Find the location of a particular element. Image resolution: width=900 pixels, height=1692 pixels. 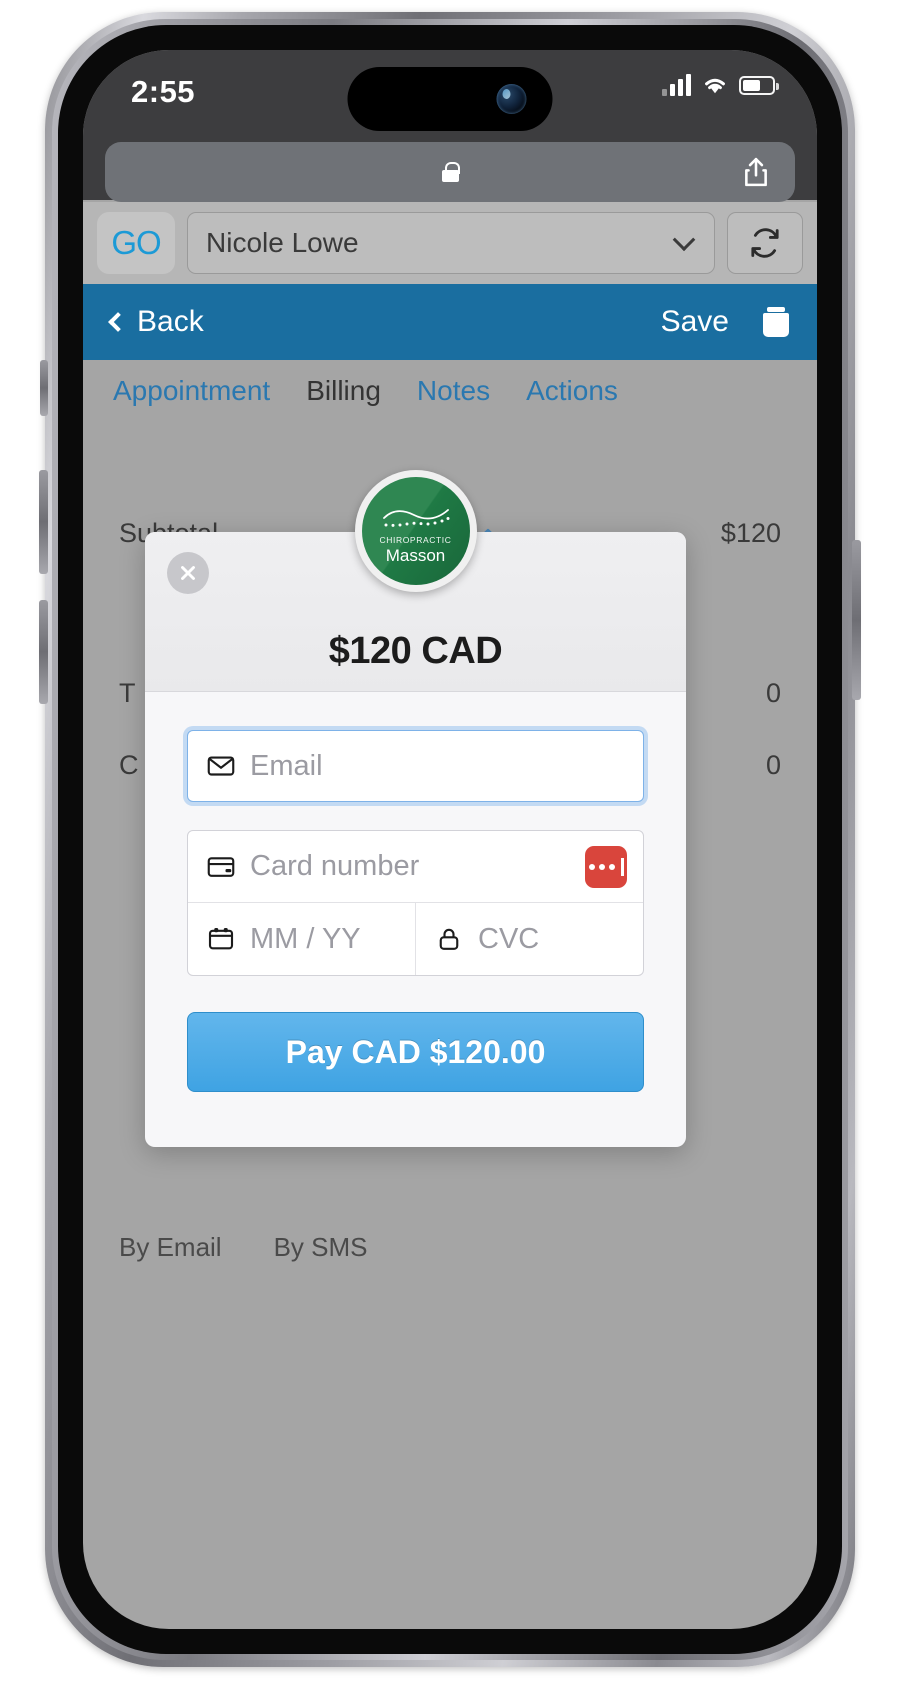

cellular-bars-icon is located at coordinates (676, 85).